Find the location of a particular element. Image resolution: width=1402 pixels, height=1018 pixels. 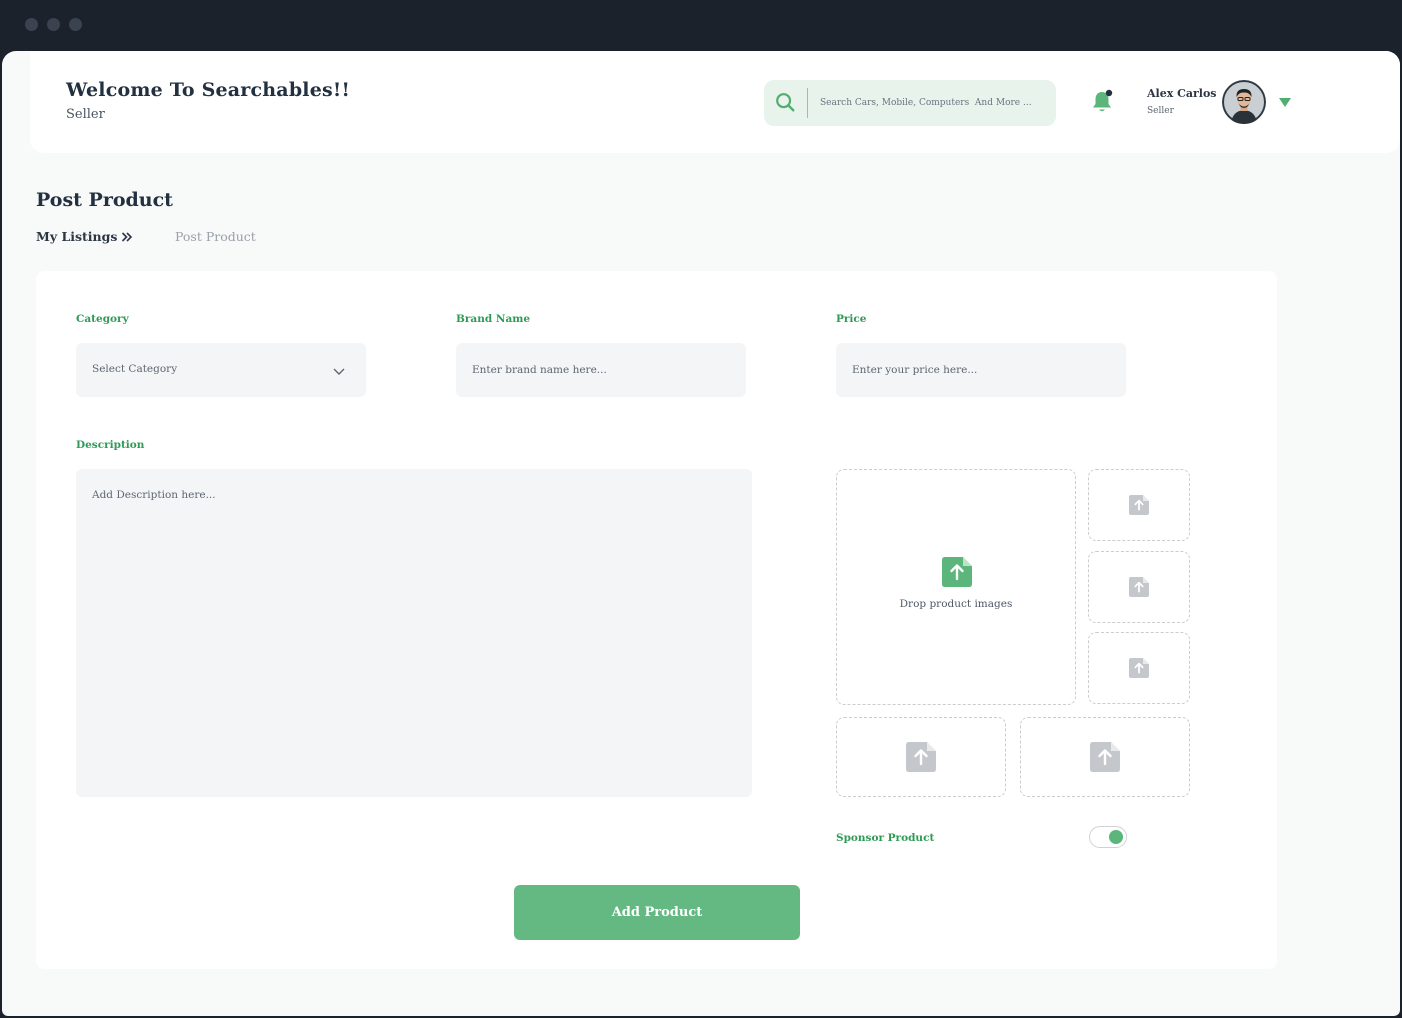

category-select: Select Category is located at coordinates (221, 370).